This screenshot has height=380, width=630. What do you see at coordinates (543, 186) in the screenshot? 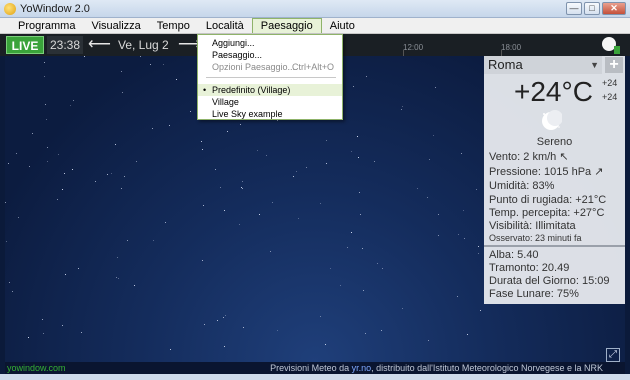
I see `detail-value: 83%` at bounding box center [543, 186].